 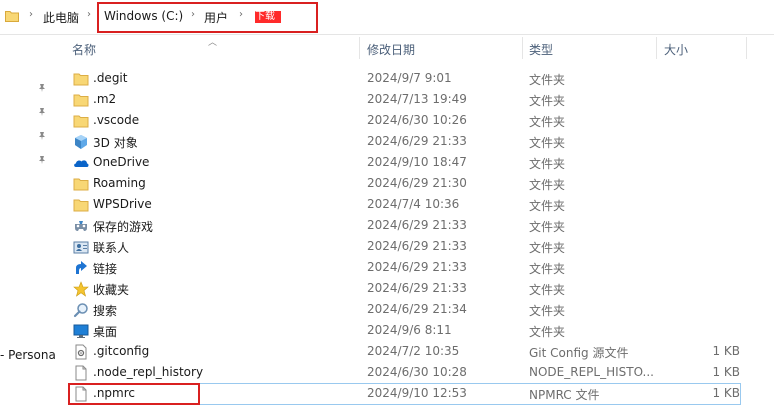 What do you see at coordinates (105, 269) in the screenshot?
I see `file-name: 链接` at bounding box center [105, 269].